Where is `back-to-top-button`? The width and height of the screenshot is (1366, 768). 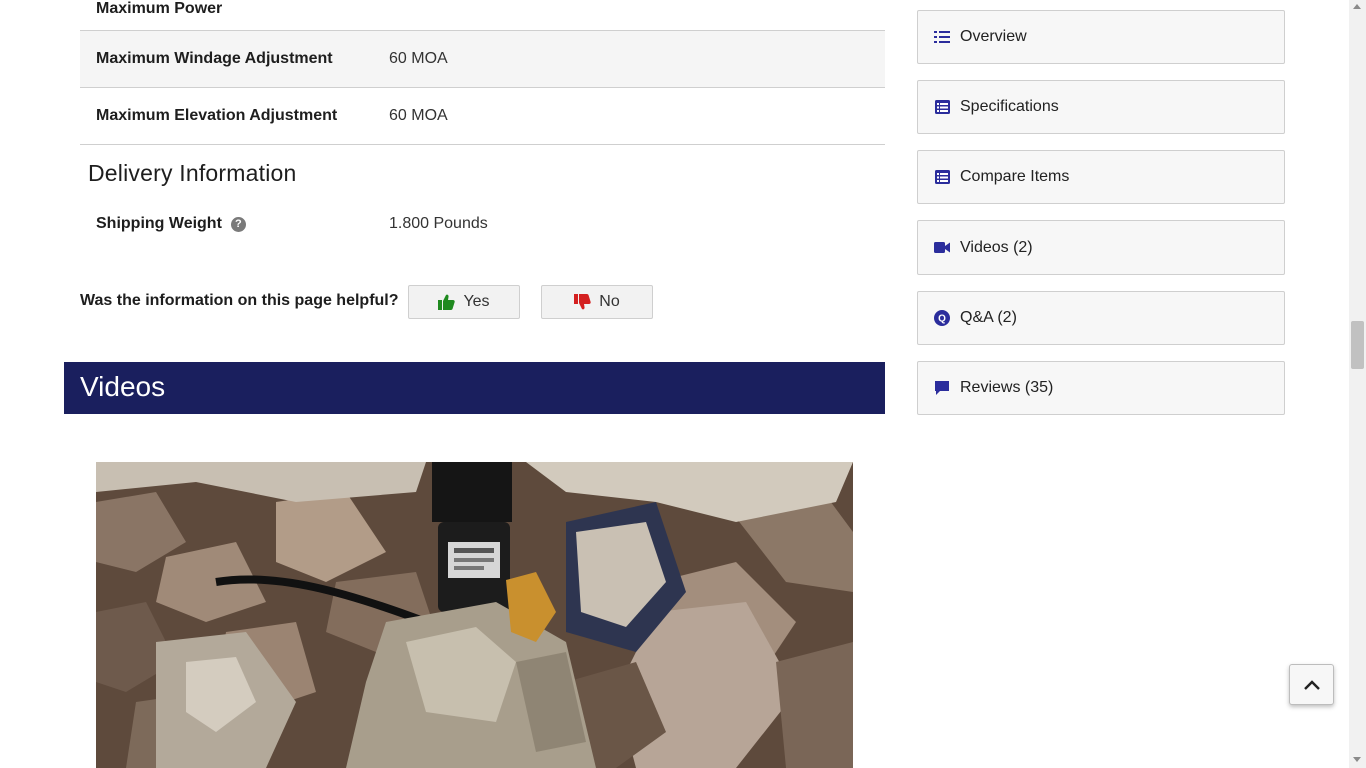
back-to-top-button is located at coordinates (1311, 684).